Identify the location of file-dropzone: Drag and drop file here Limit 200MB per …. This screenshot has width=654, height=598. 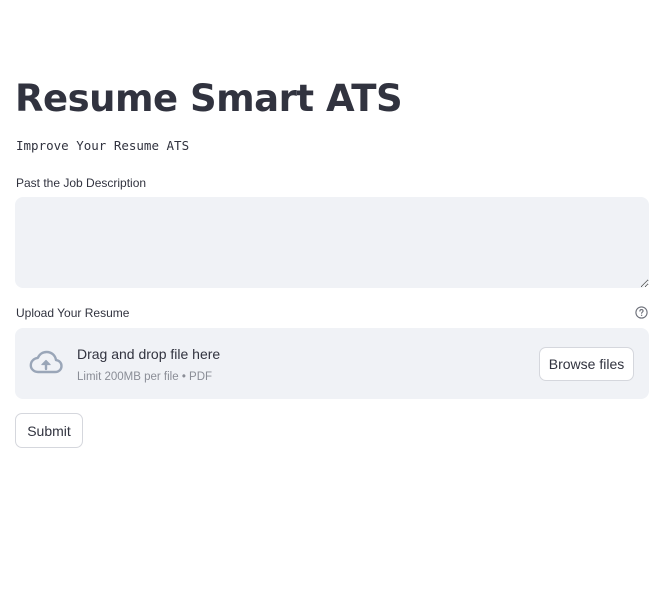
(332, 363).